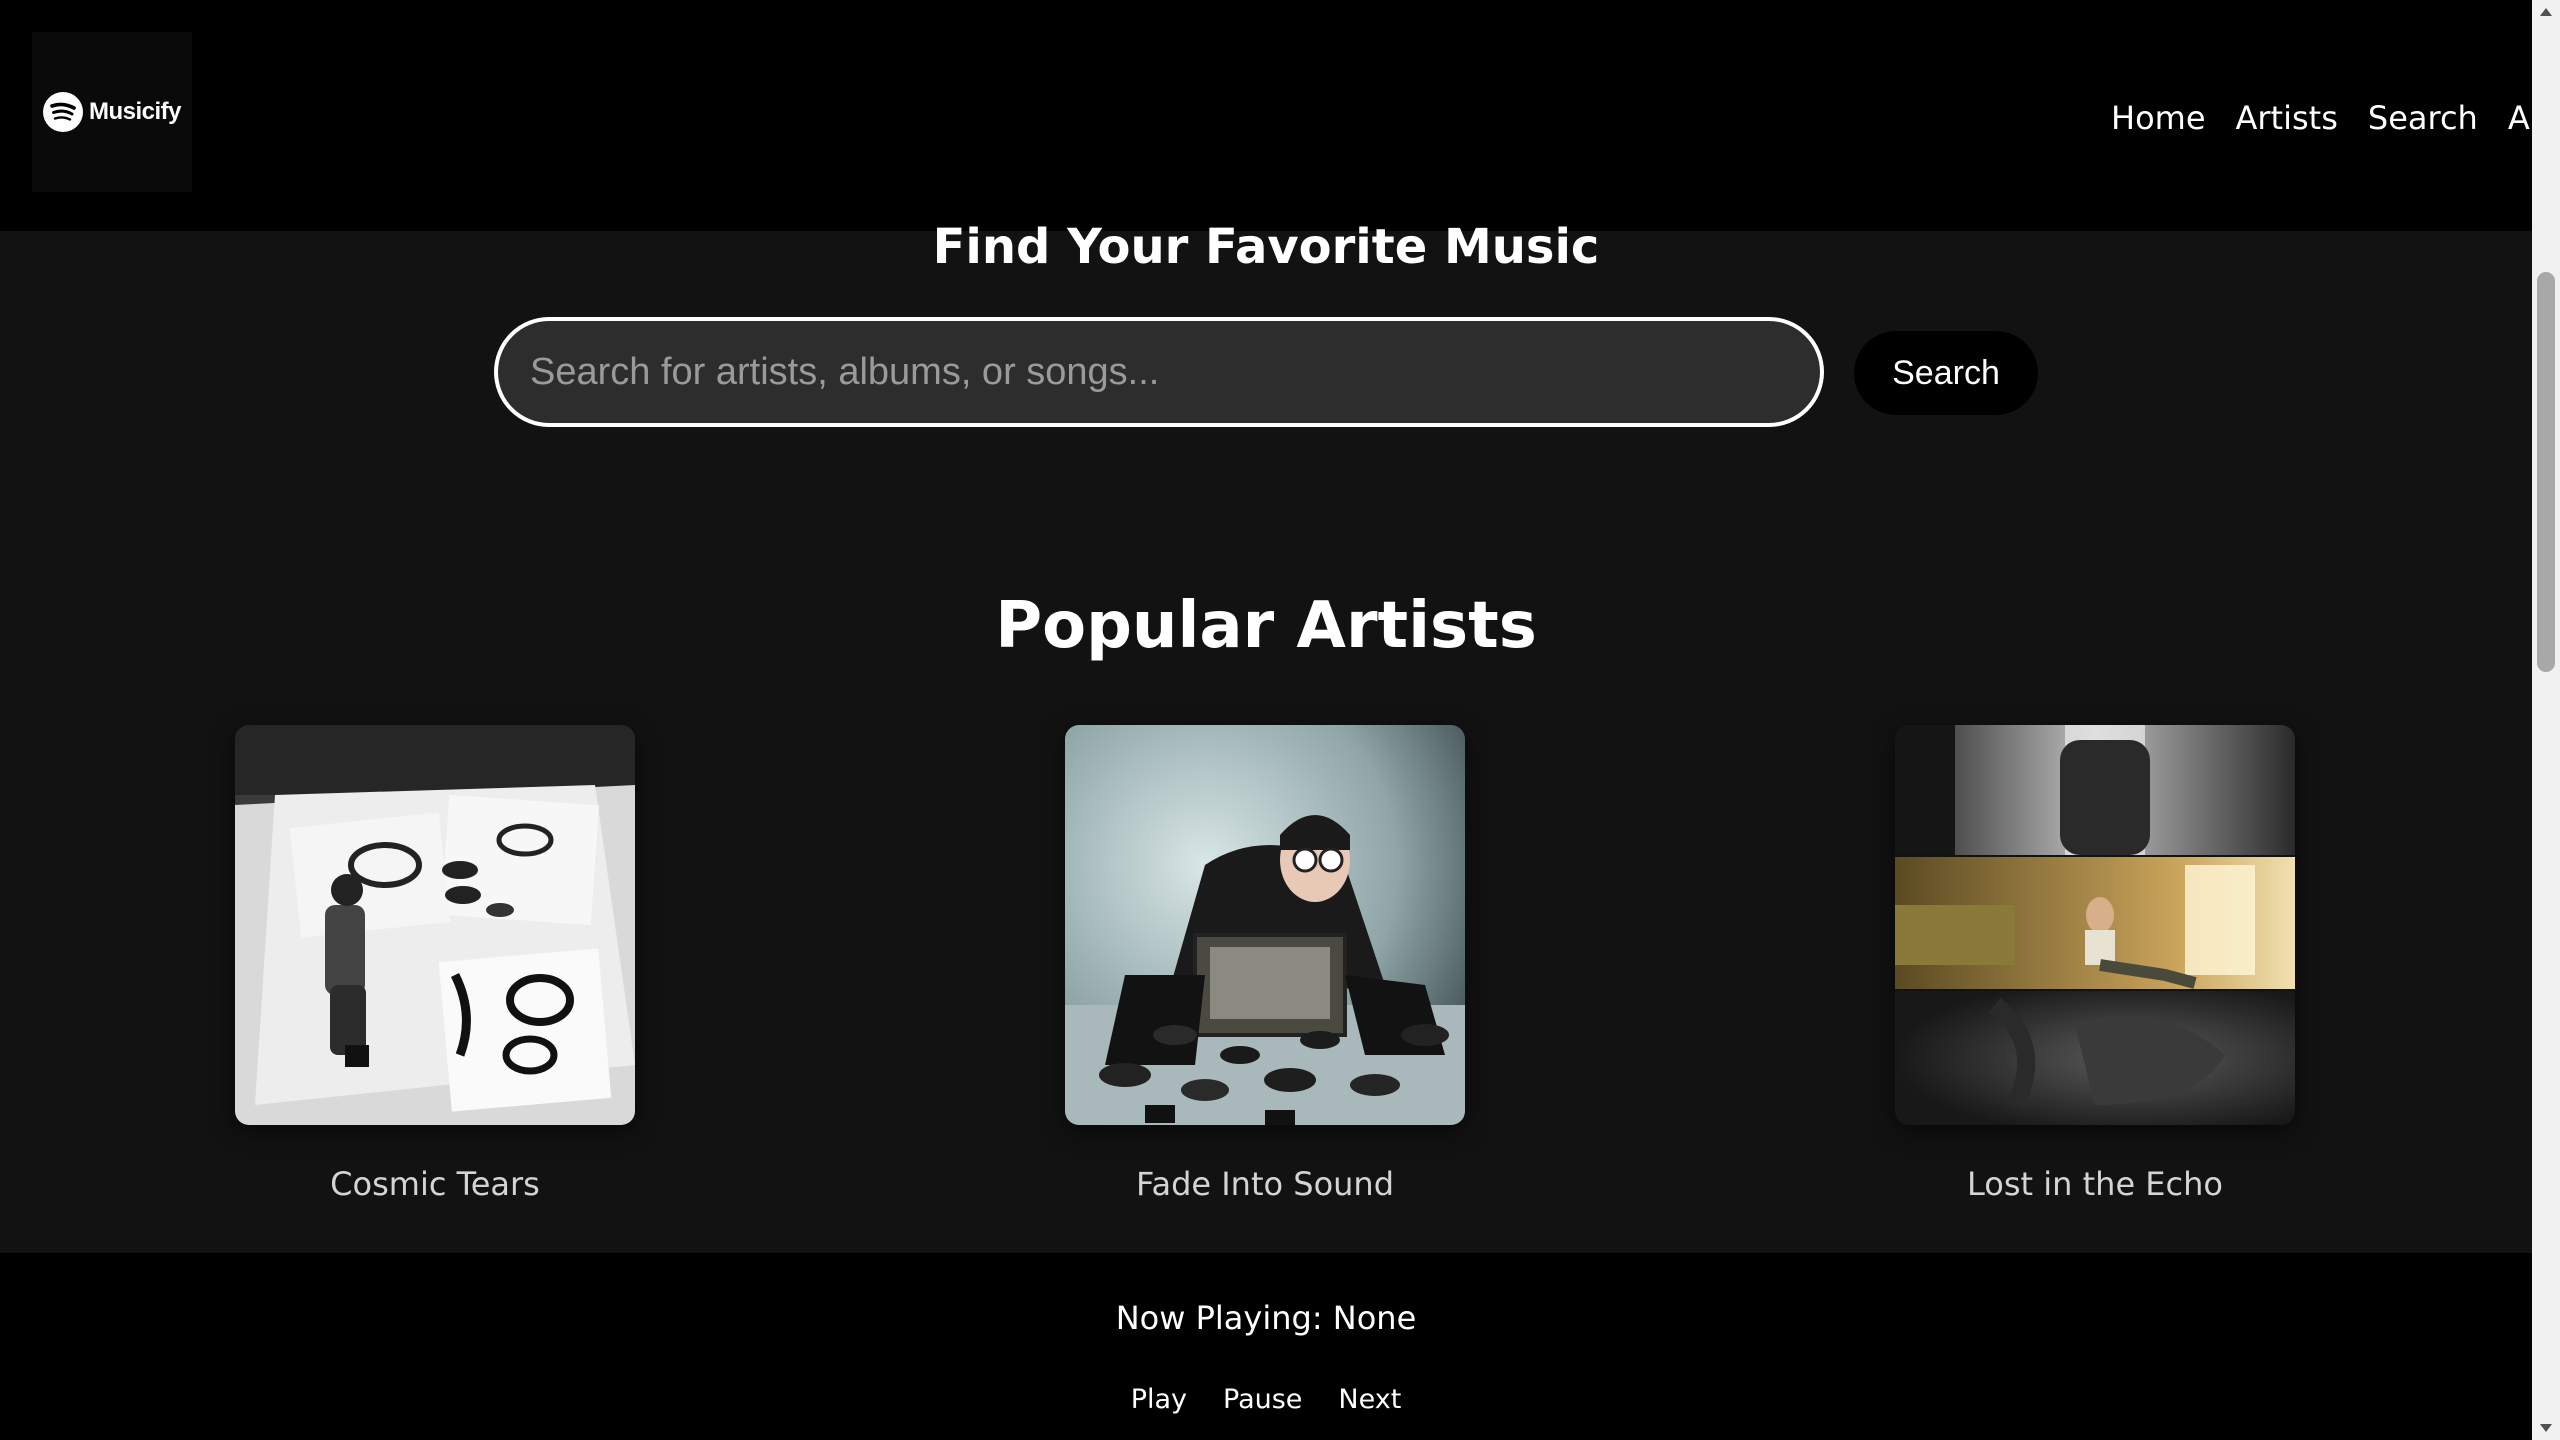 The height and width of the screenshot is (1440, 2560). Describe the element at coordinates (1266, 1318) in the screenshot. I see `now-playing-text: Now Playing: None` at that location.